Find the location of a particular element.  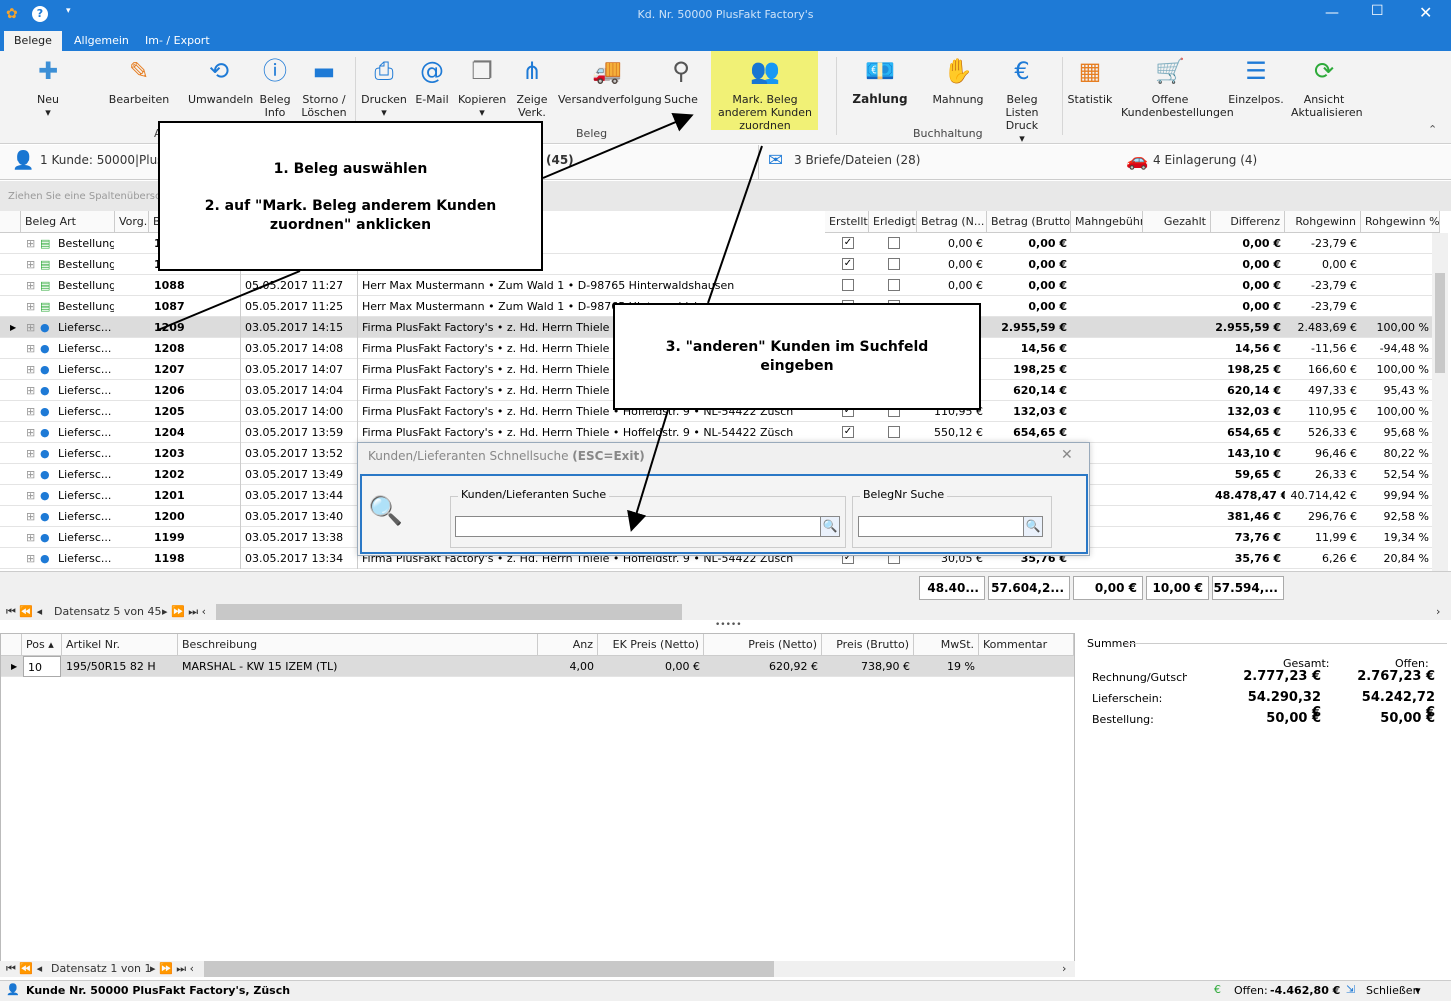

arrow-to-search-input is located at coordinates (648, 470).